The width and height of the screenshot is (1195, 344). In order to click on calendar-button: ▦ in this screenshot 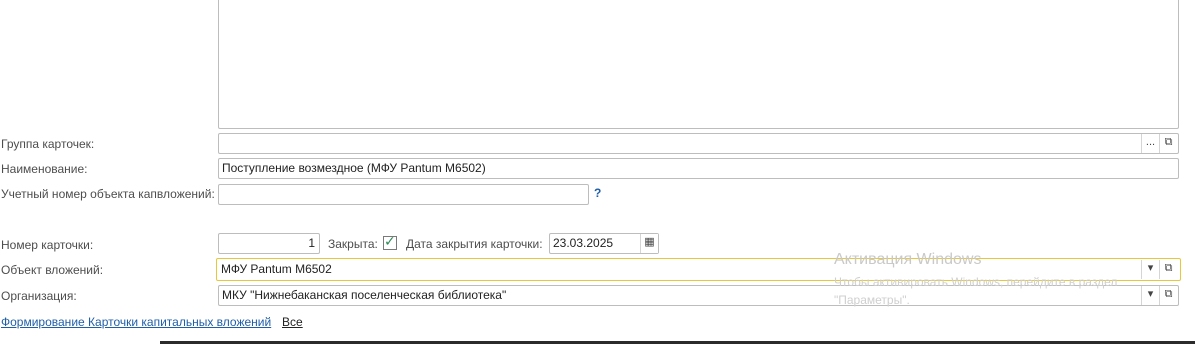, I will do `click(649, 243)`.